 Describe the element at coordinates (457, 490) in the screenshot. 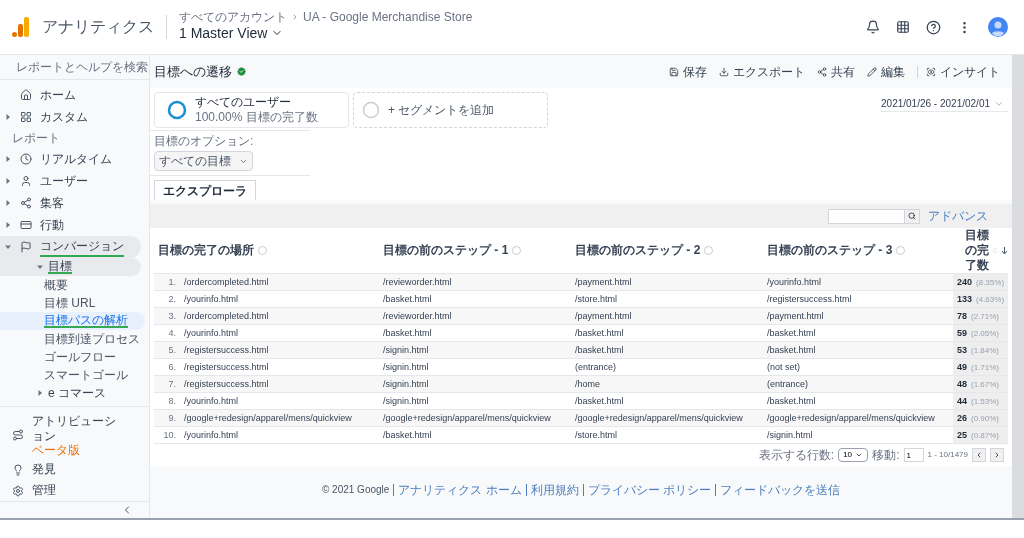

I see `footer-link: アナリティクス ホーム` at that location.